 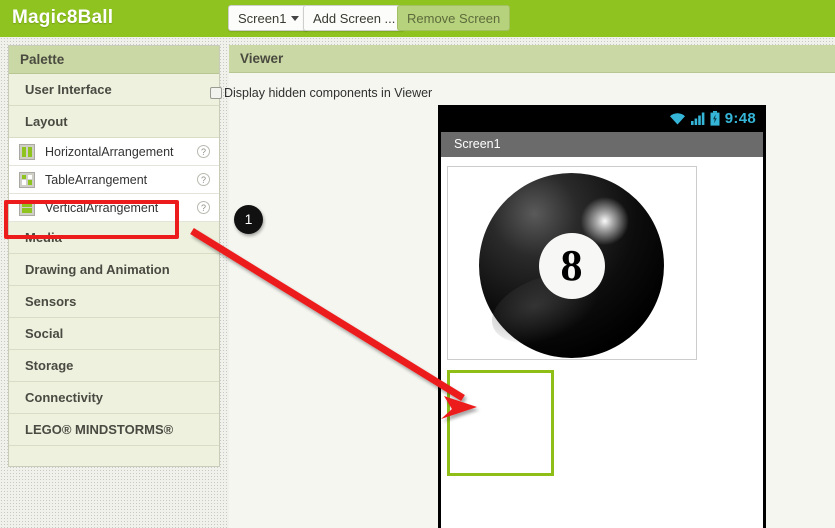 I want to click on app-title: Magic8Ball, so click(x=63, y=17).